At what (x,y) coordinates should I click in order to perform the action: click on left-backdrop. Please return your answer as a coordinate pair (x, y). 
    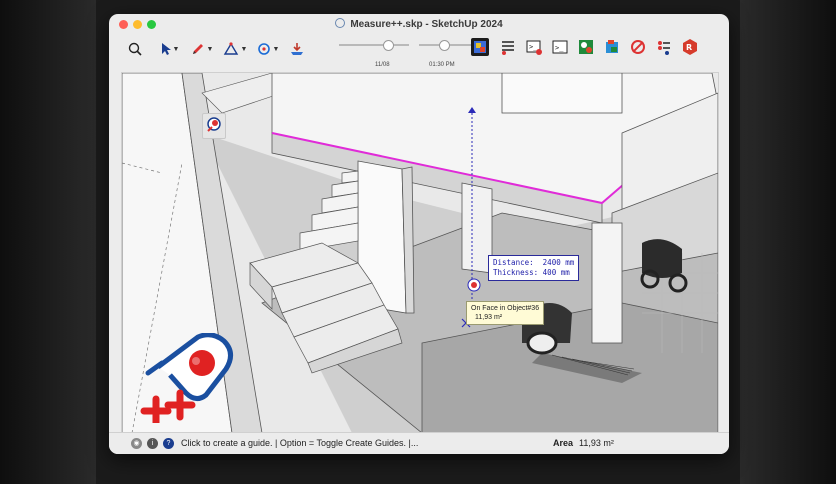
    Looking at the image, I should click on (48, 242).